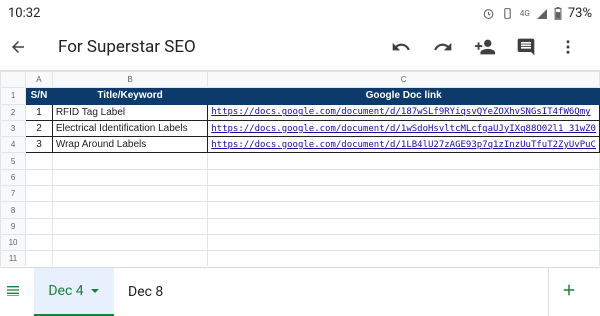  I want to click on header-sn: S/N, so click(39, 96).